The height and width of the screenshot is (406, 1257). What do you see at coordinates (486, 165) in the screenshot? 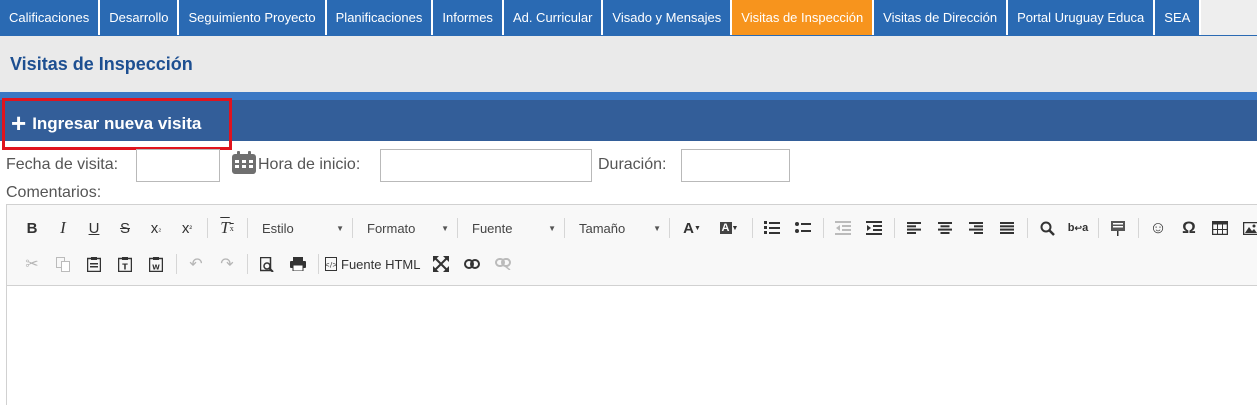
I see `start-time-input` at bounding box center [486, 165].